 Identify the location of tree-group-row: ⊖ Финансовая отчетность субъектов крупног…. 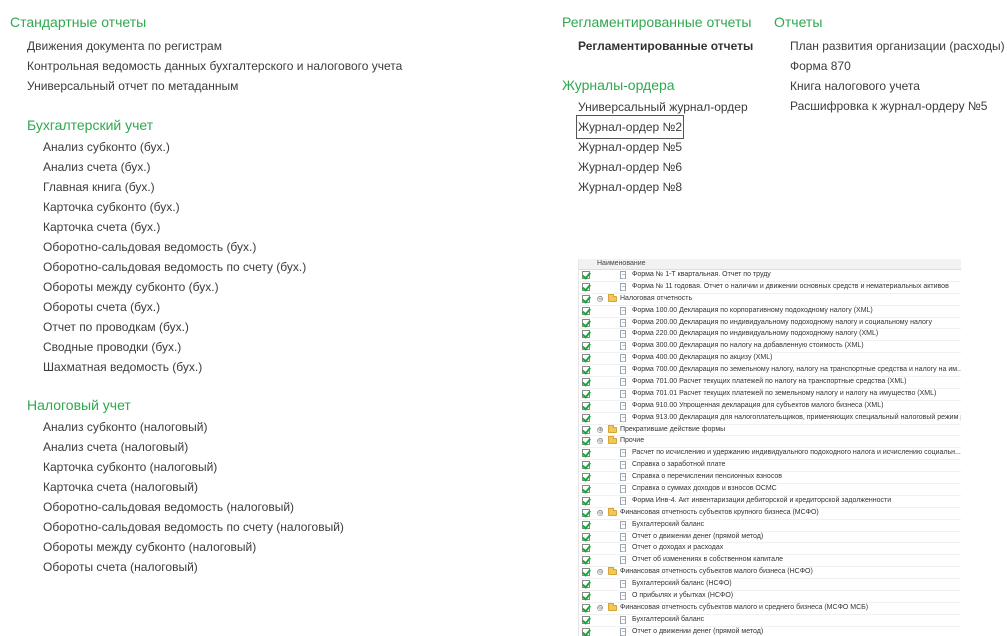
(770, 513).